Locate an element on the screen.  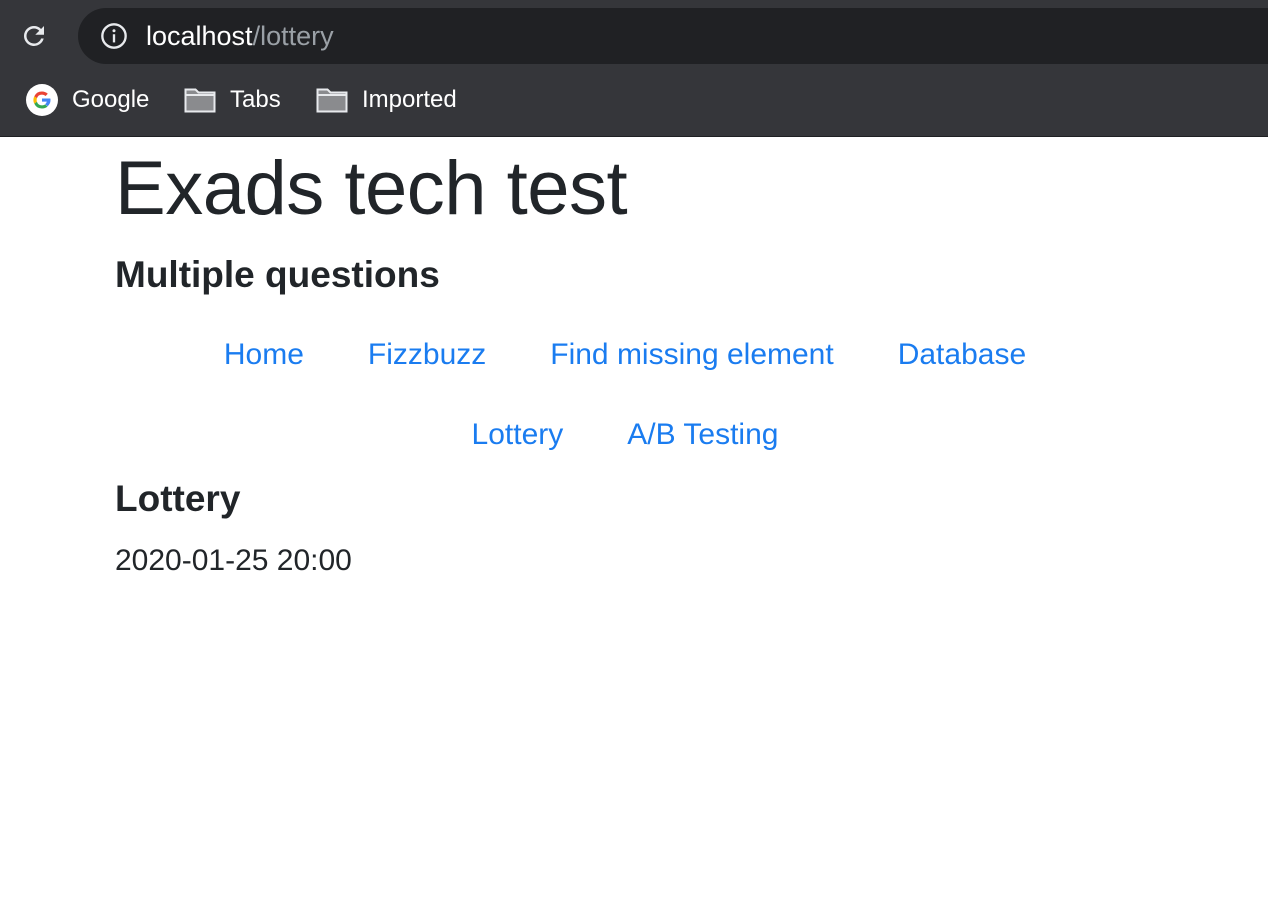
nav-link-home: Home is located at coordinates (264, 355).